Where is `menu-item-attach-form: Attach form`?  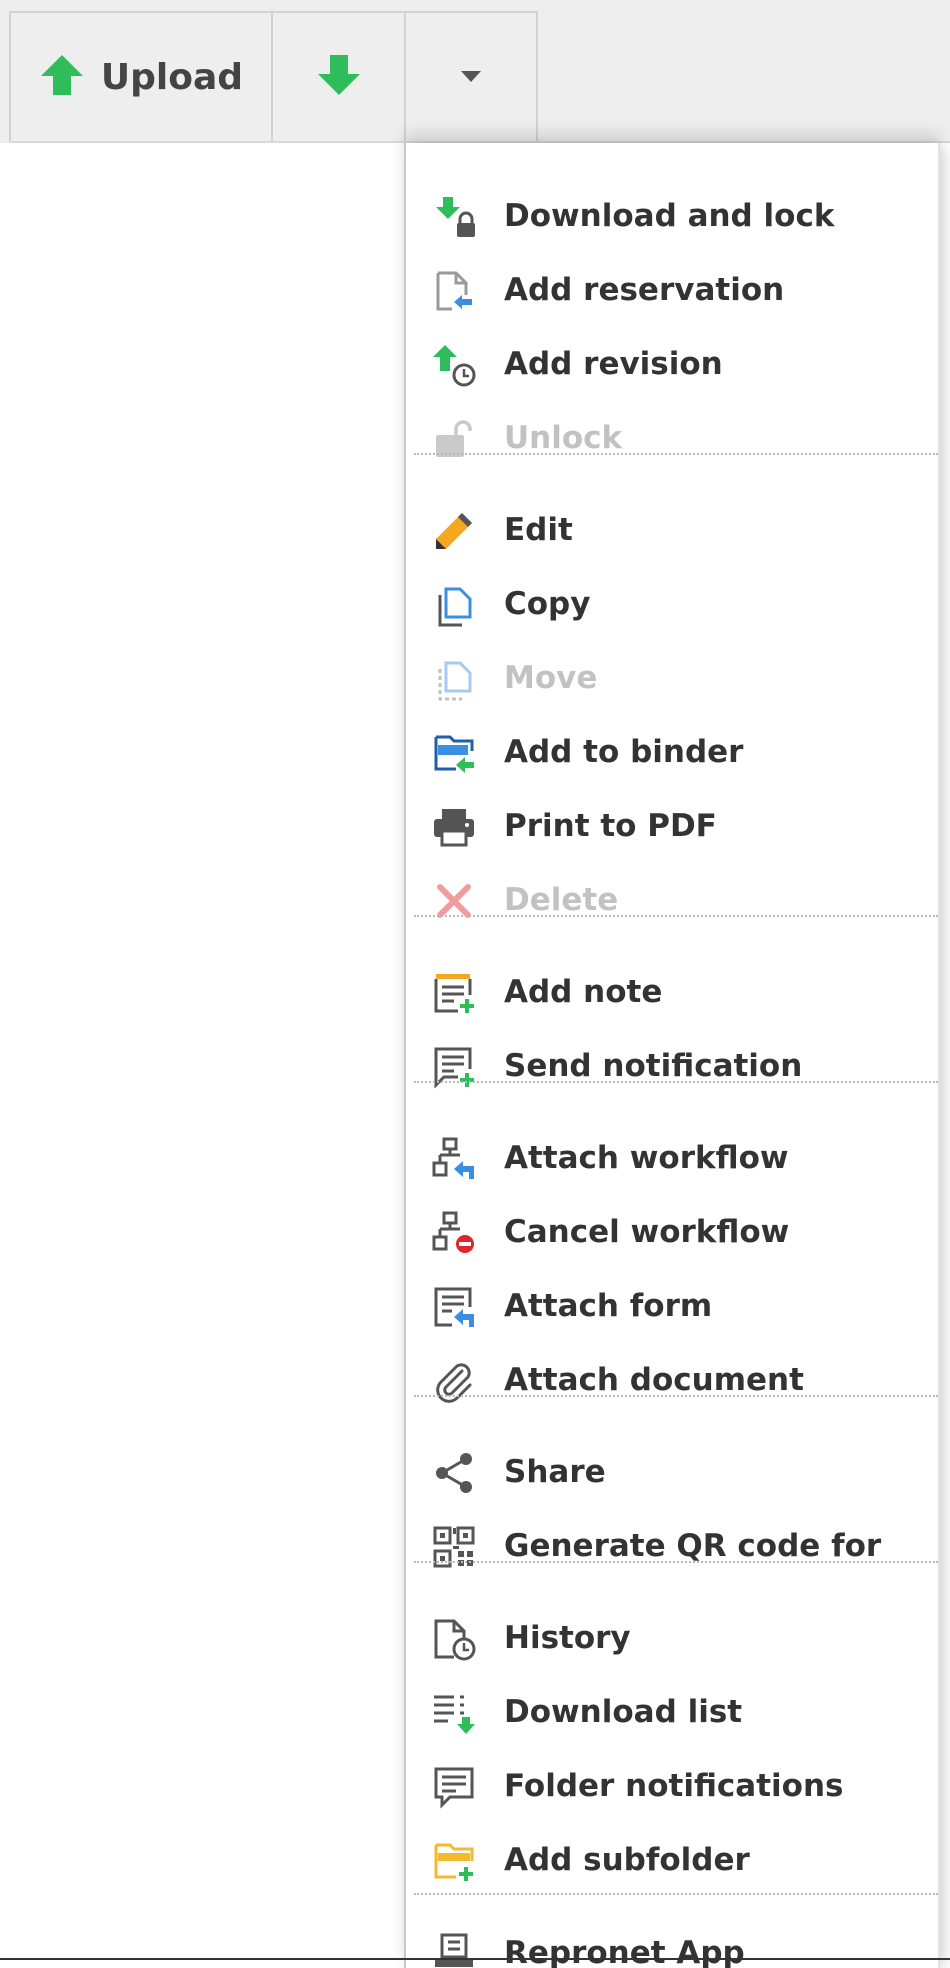 menu-item-attach-form: Attach form is located at coordinates (672, 1306).